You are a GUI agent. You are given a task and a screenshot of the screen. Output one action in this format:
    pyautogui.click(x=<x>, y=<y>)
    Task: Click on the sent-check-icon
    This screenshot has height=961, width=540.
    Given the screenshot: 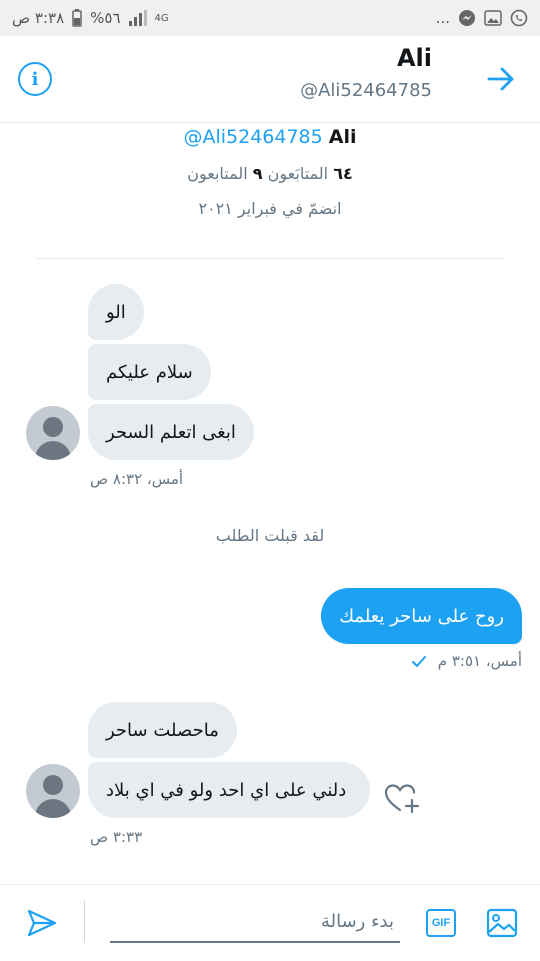 What is the action you would take?
    pyautogui.click(x=418, y=661)
    